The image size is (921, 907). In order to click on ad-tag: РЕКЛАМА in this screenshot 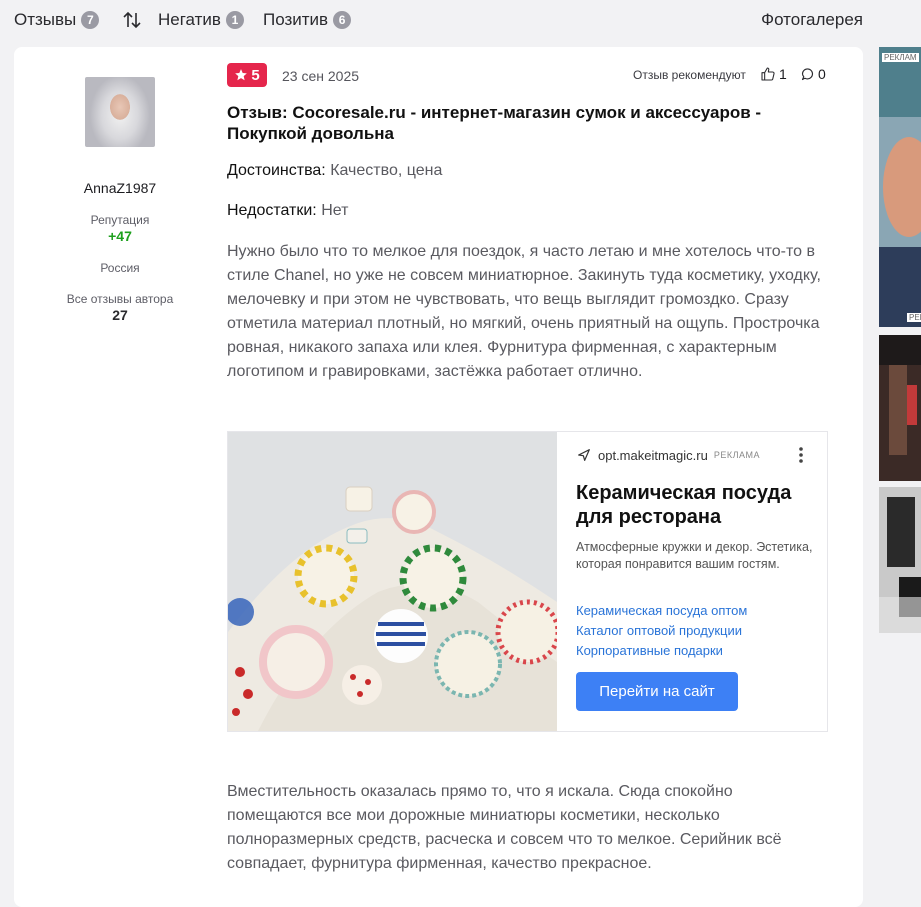, I will do `click(736, 455)`.